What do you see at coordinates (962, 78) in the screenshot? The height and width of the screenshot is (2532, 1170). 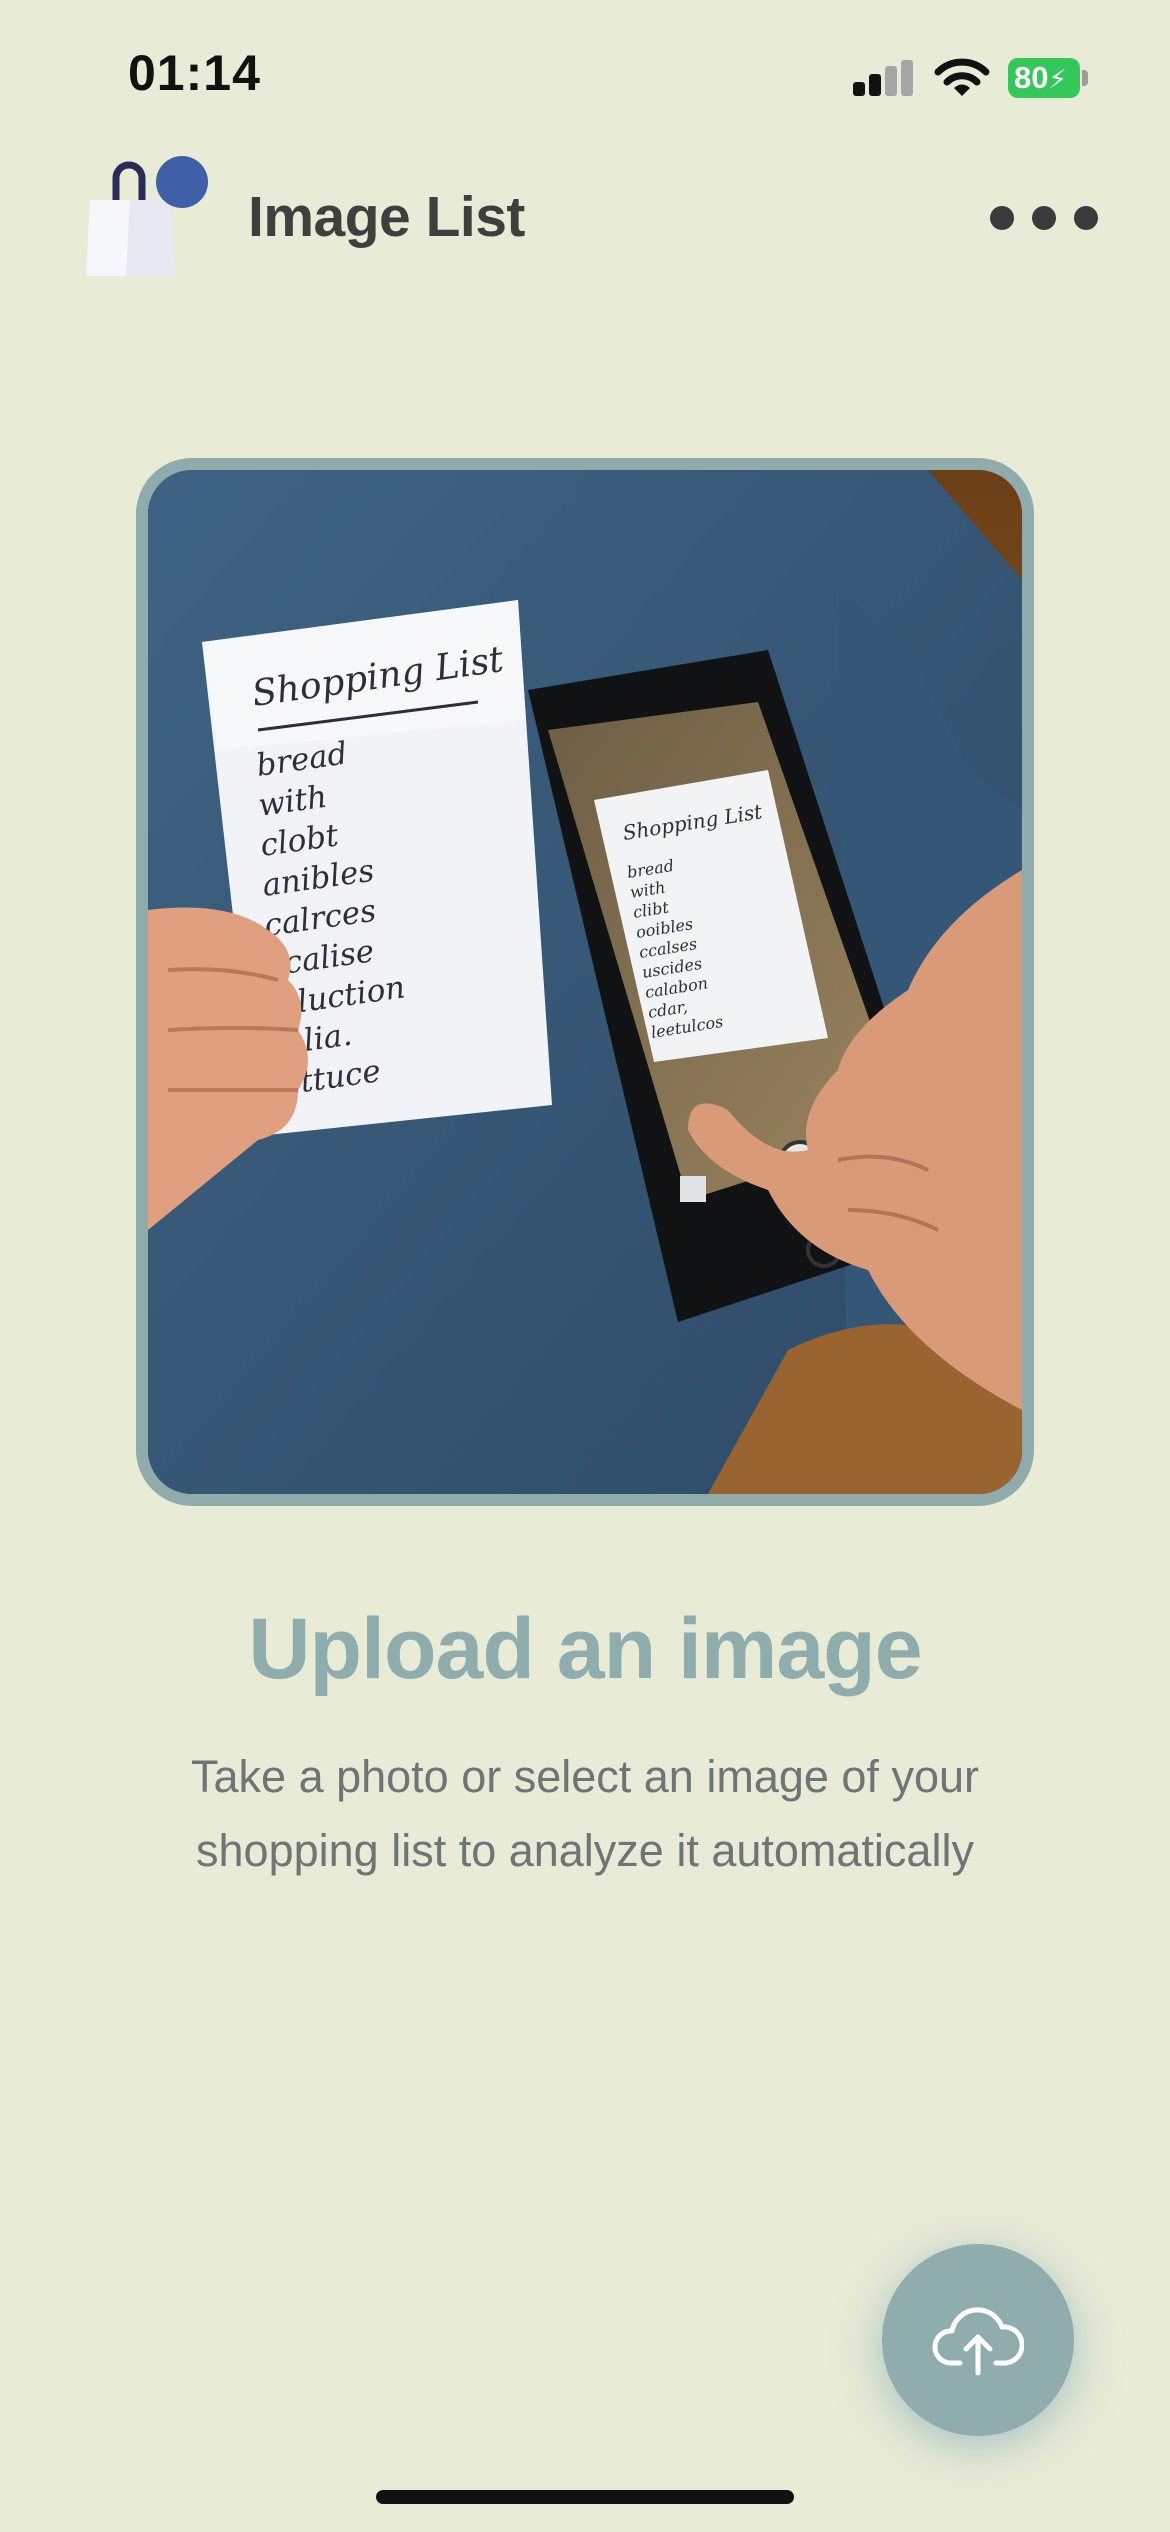 I see `wifi-icon` at bounding box center [962, 78].